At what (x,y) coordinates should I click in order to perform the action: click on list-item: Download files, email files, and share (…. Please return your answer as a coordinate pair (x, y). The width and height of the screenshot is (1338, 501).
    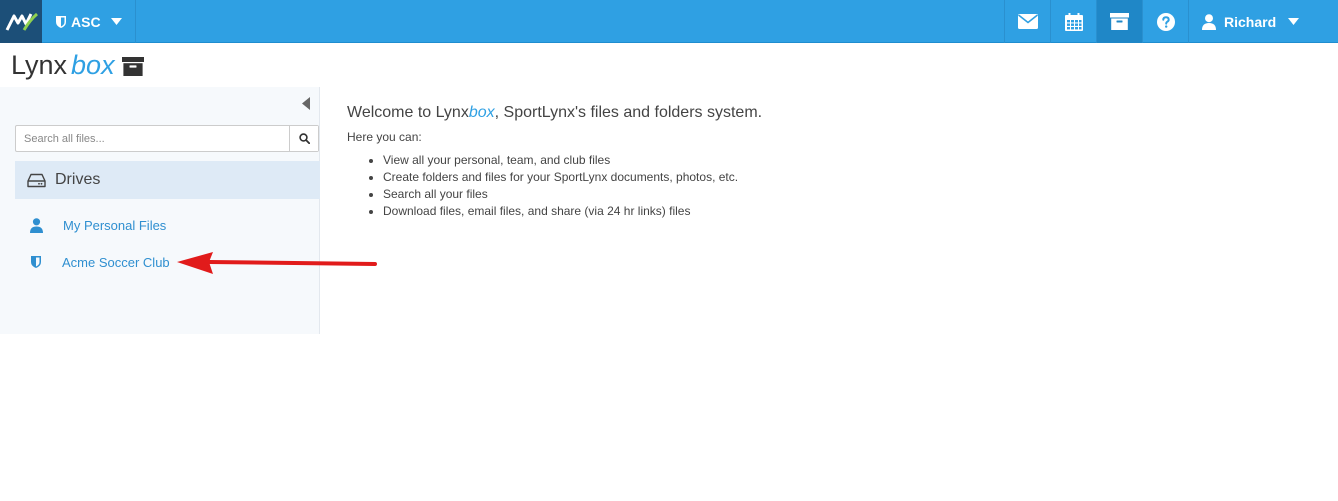
    Looking at the image, I should click on (815, 211).